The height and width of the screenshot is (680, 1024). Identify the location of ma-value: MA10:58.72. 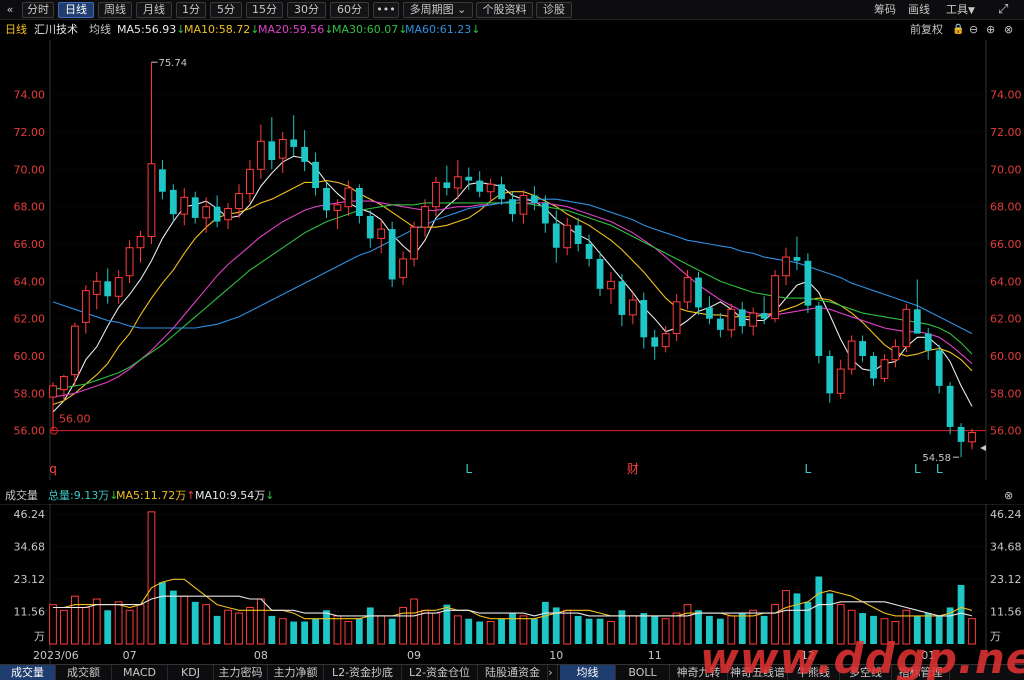
(217, 29).